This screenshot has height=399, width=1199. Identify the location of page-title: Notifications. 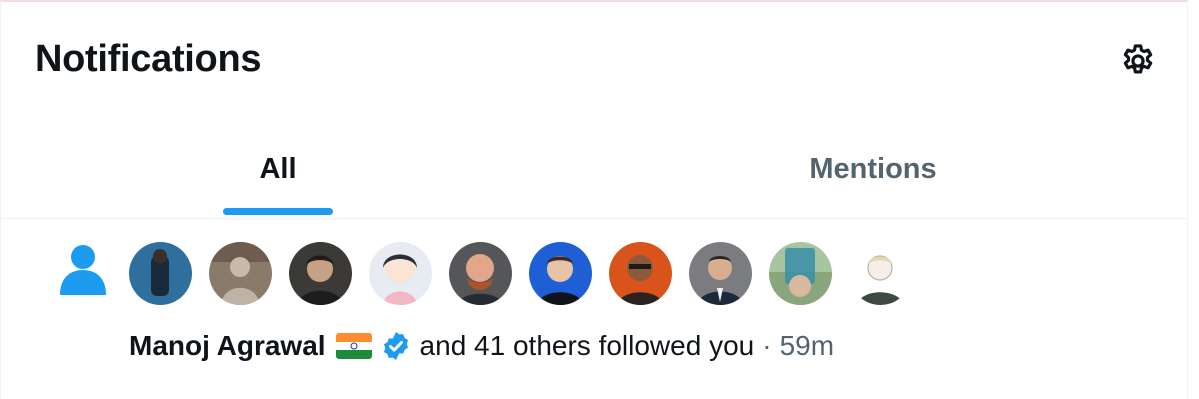
(148, 59).